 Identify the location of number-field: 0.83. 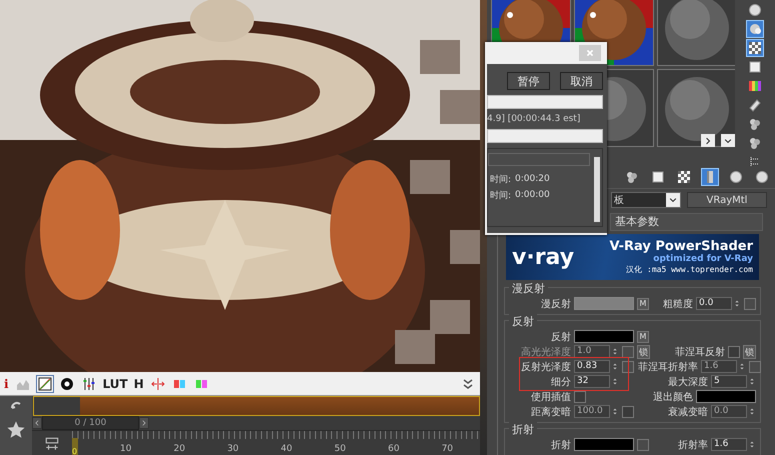
(592, 366).